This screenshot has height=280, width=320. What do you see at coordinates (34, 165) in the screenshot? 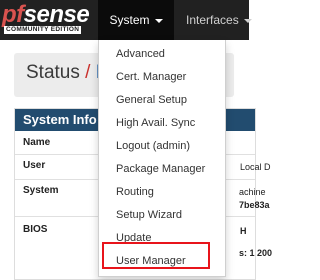
I see `row-label-user: User` at bounding box center [34, 165].